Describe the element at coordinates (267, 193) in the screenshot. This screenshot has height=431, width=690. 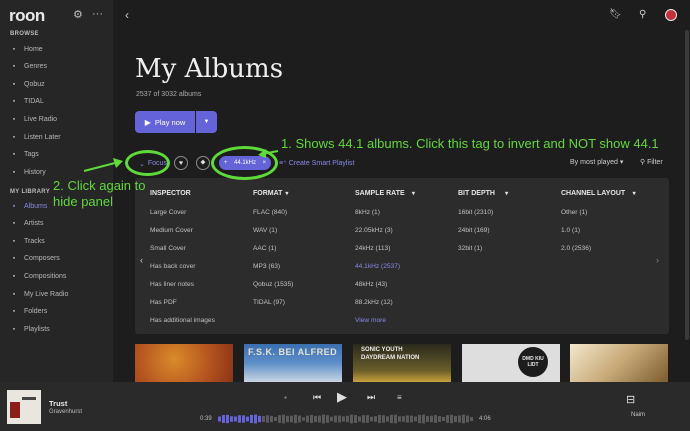
I see `column-header: FORMAT` at that location.